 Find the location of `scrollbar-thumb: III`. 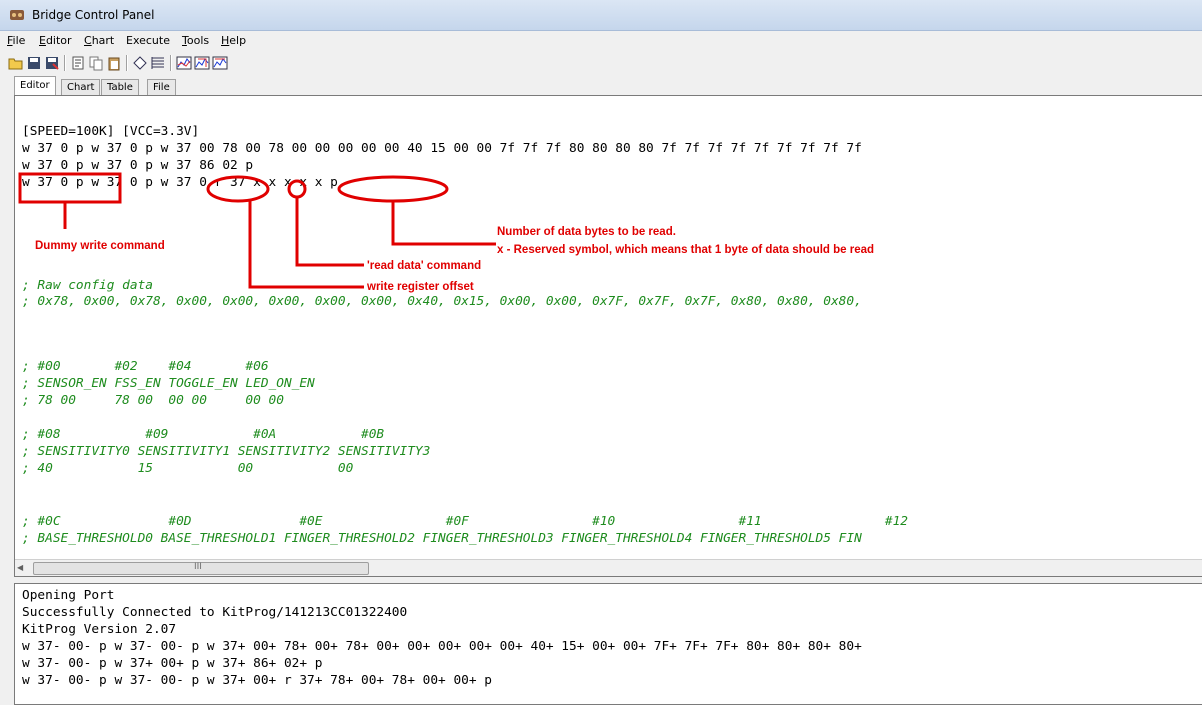

scrollbar-thumb: III is located at coordinates (201, 568).